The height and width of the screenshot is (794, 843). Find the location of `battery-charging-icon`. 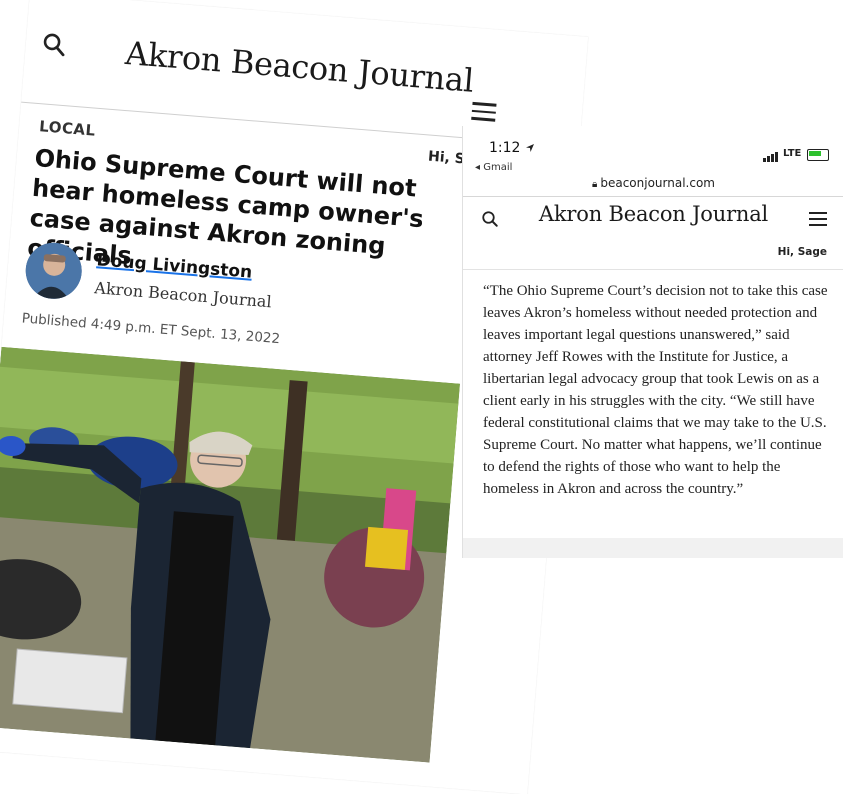

battery-charging-icon is located at coordinates (818, 155).